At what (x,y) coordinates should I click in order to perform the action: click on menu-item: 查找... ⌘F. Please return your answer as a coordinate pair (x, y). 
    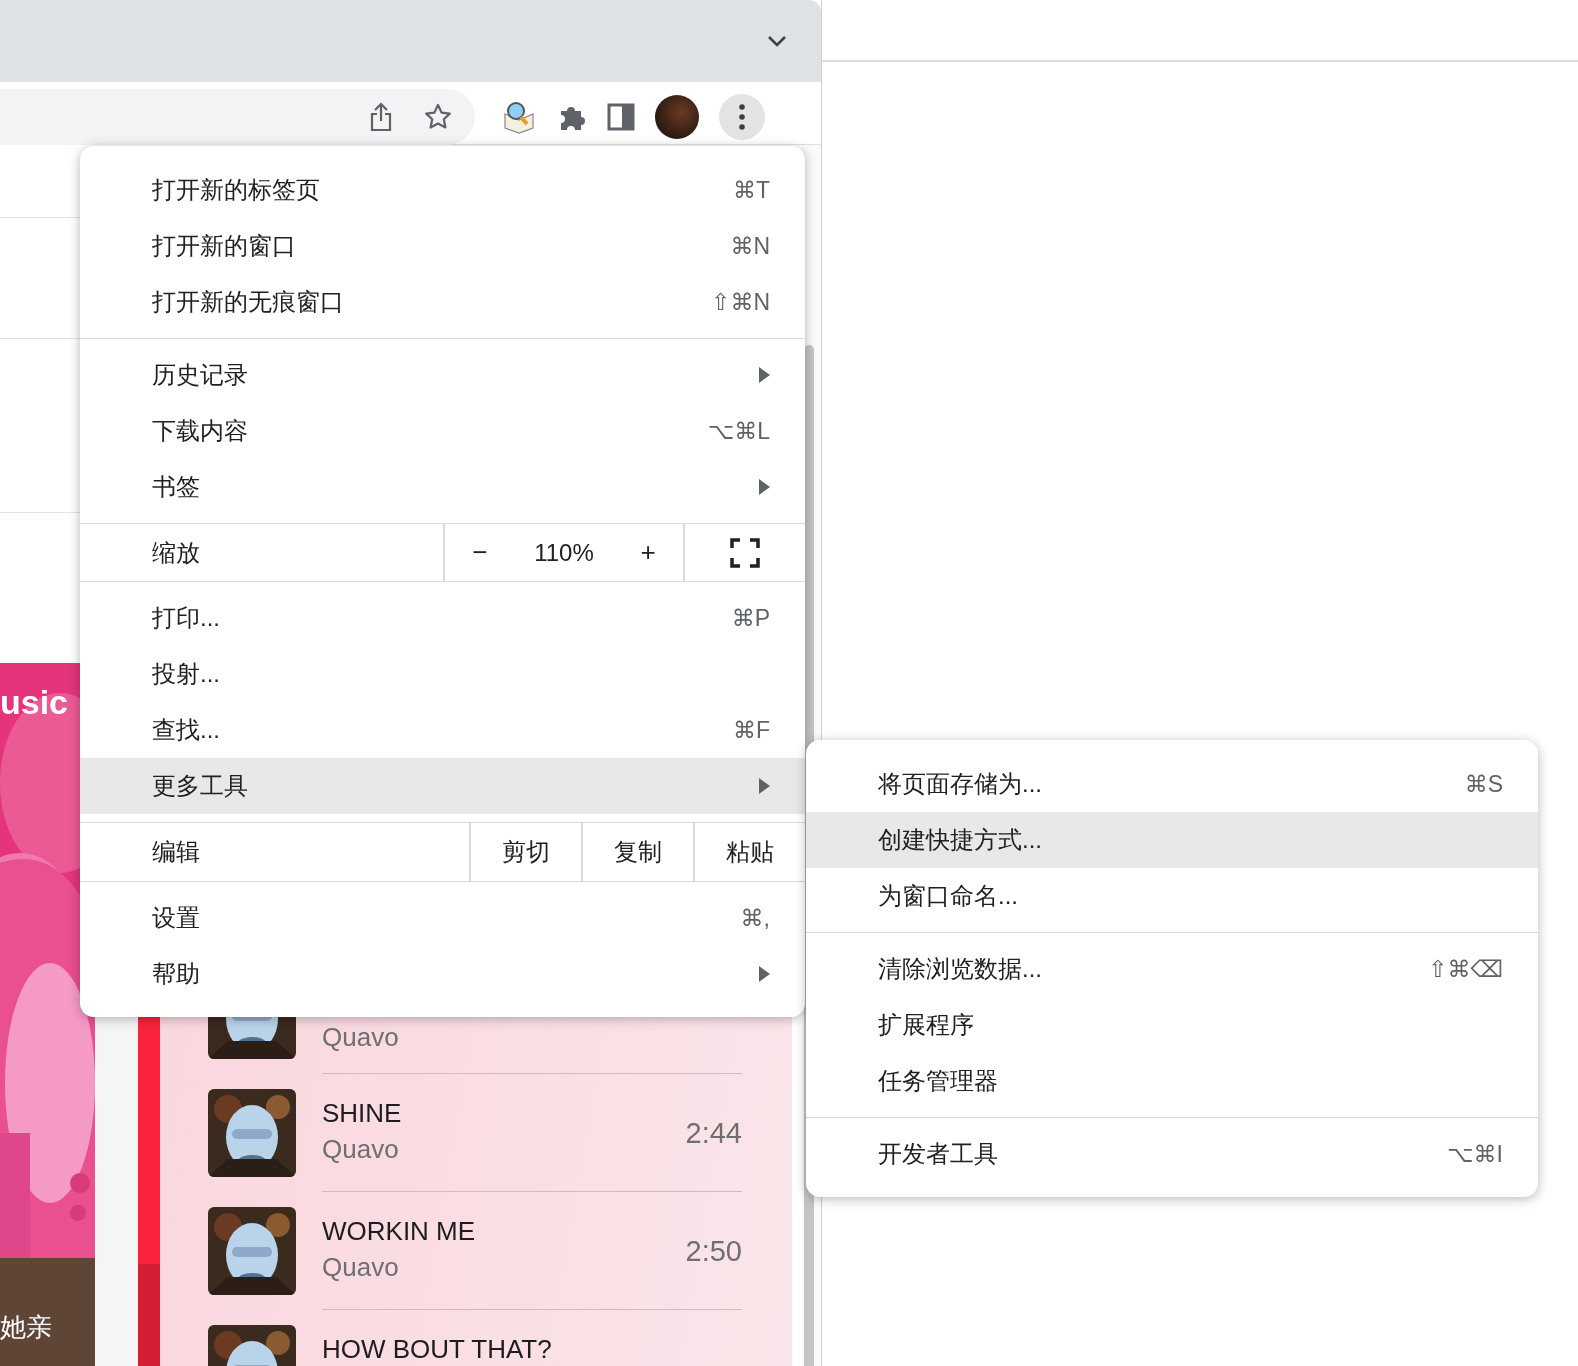
    Looking at the image, I should click on (442, 730).